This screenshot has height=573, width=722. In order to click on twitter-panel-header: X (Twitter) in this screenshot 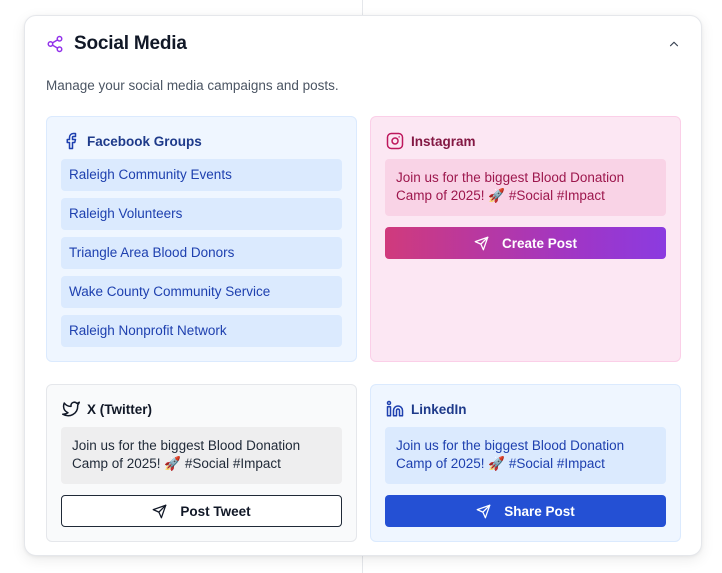, I will do `click(107, 409)`.